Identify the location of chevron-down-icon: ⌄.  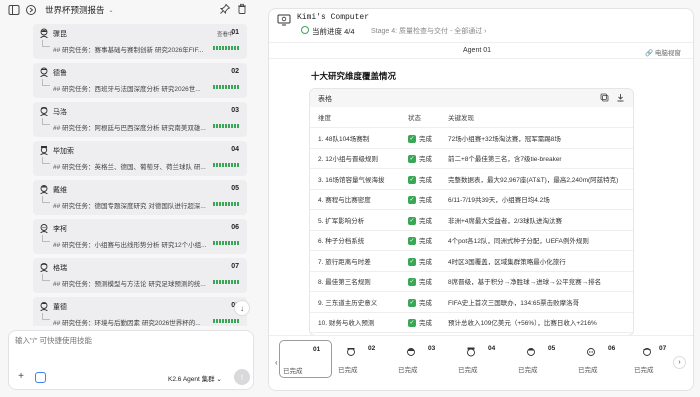
(111, 10).